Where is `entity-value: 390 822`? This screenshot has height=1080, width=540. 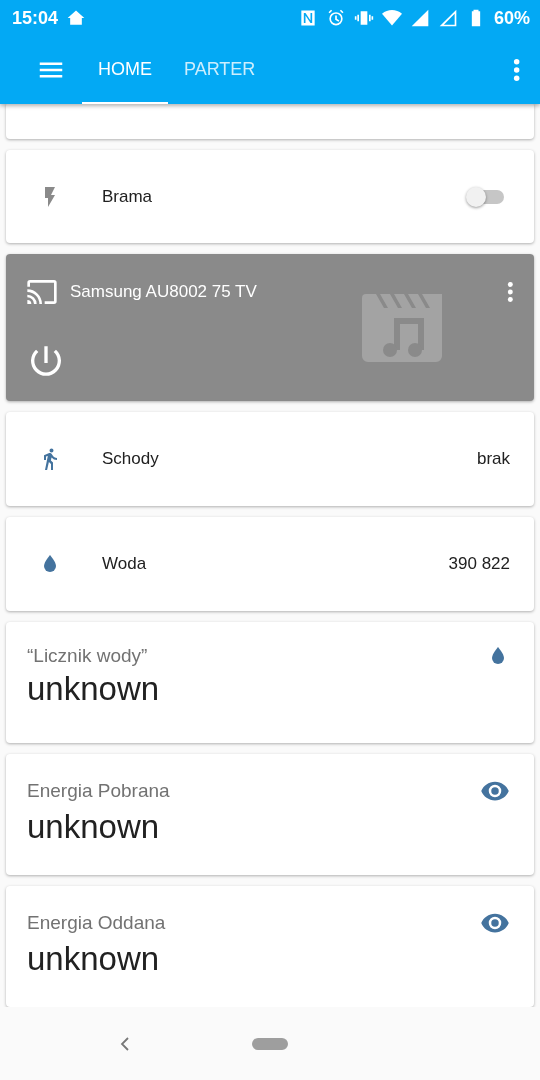 entity-value: 390 822 is located at coordinates (479, 564).